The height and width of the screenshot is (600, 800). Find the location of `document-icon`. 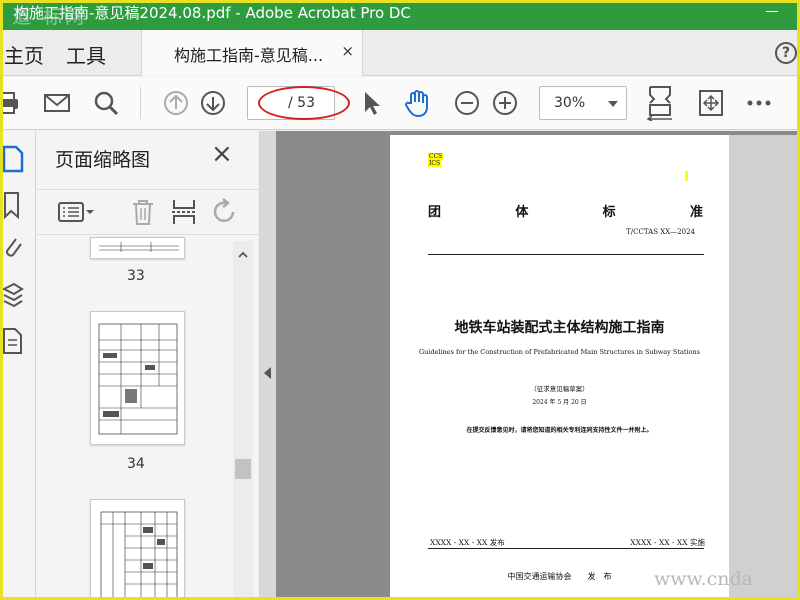

document-icon is located at coordinates (13, 341).